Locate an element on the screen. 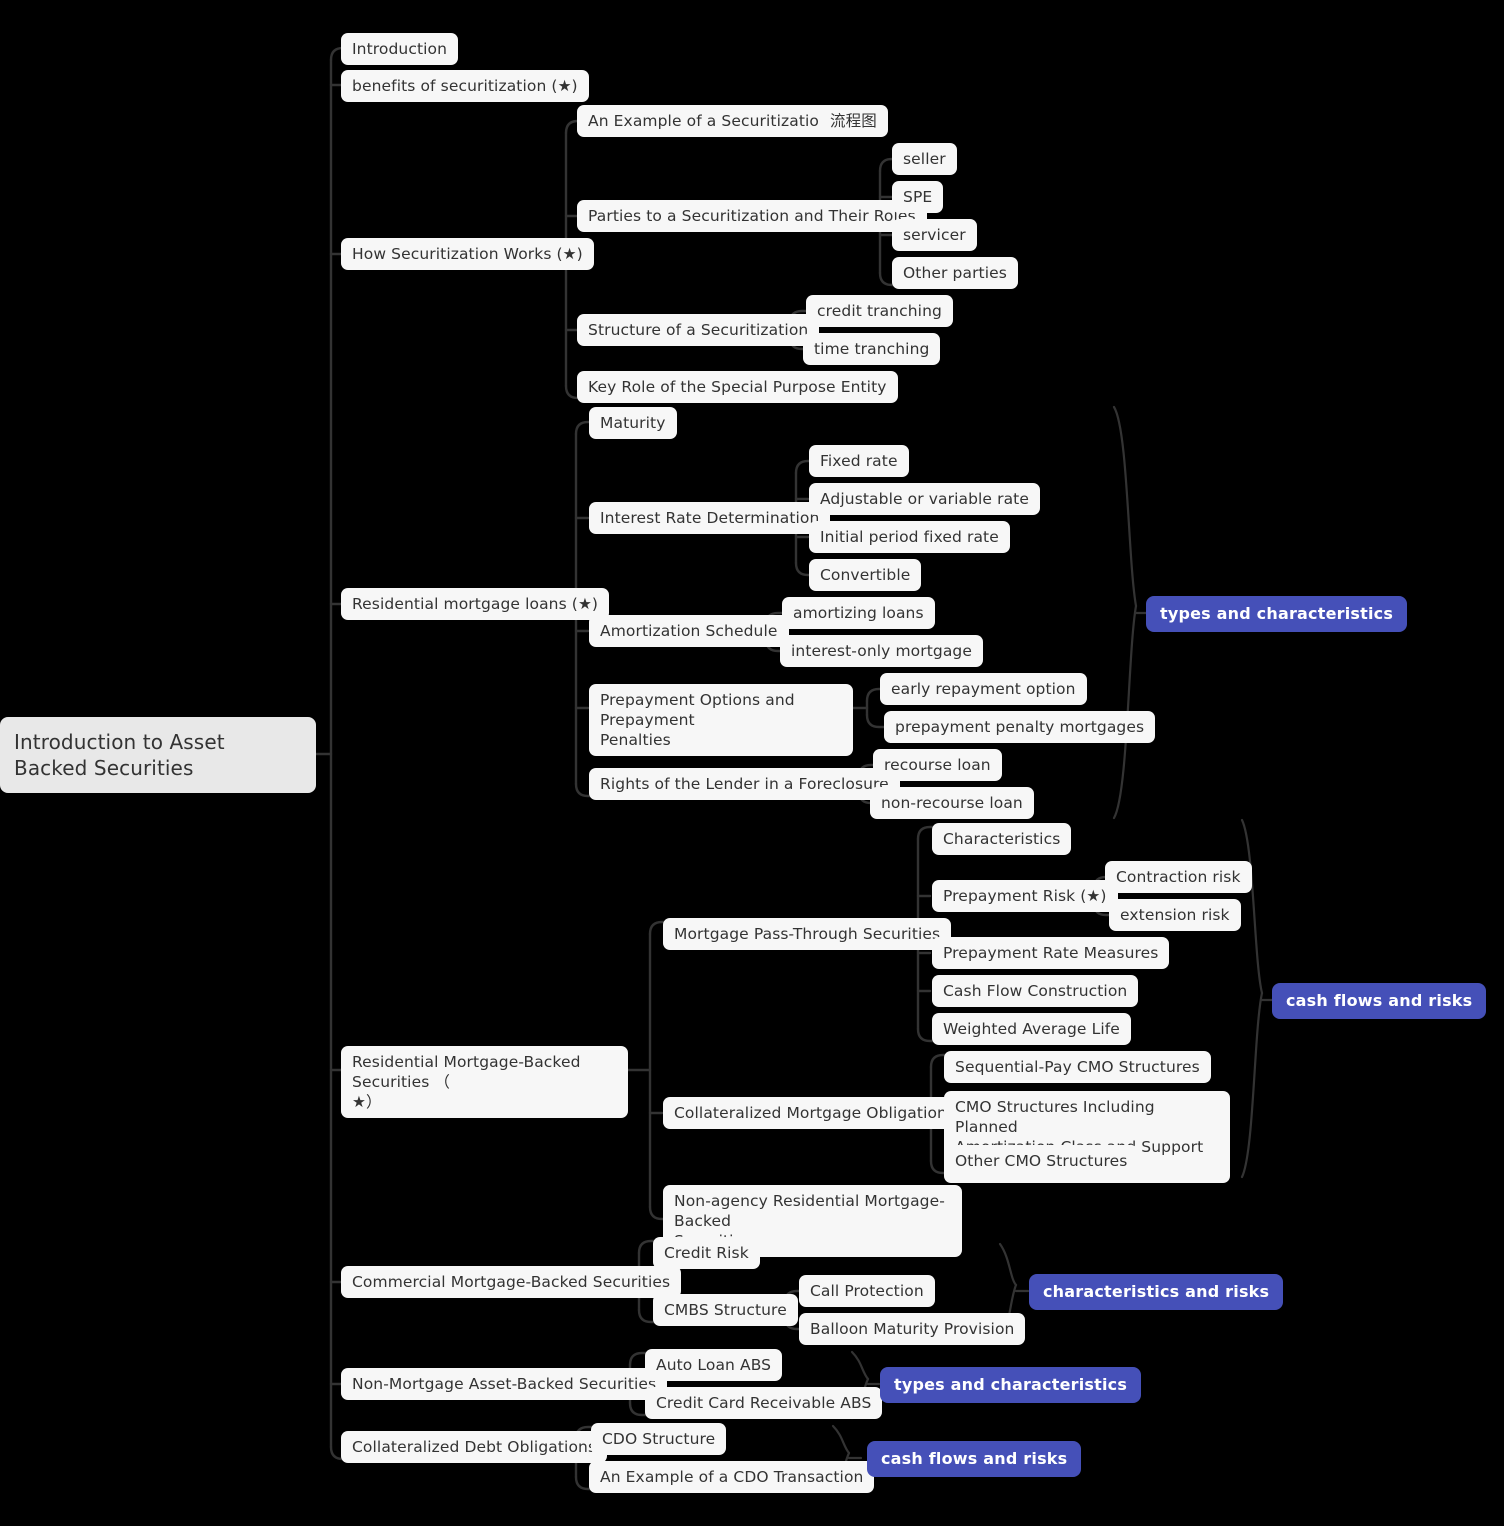 This screenshot has width=1504, height=1526. node-contraction-risk: Contraction risk is located at coordinates (1178, 877).